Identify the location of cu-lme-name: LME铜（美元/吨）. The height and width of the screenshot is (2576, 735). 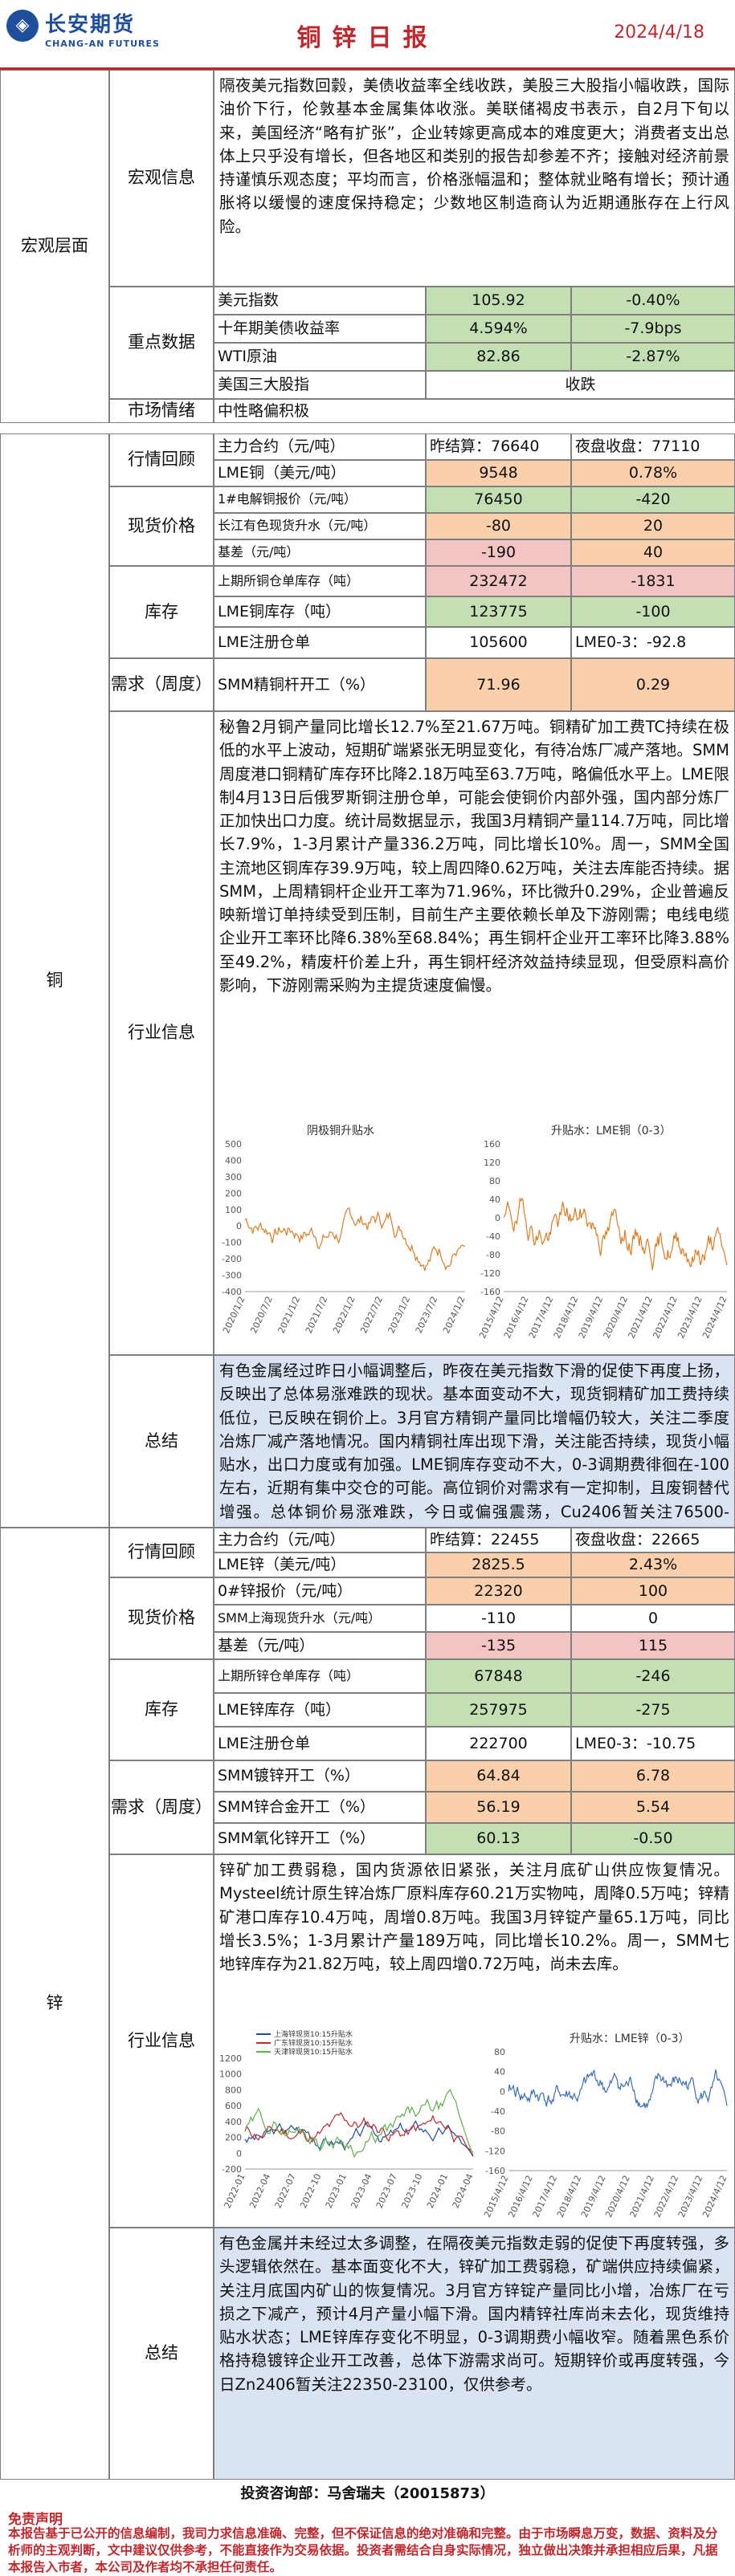
(320, 473).